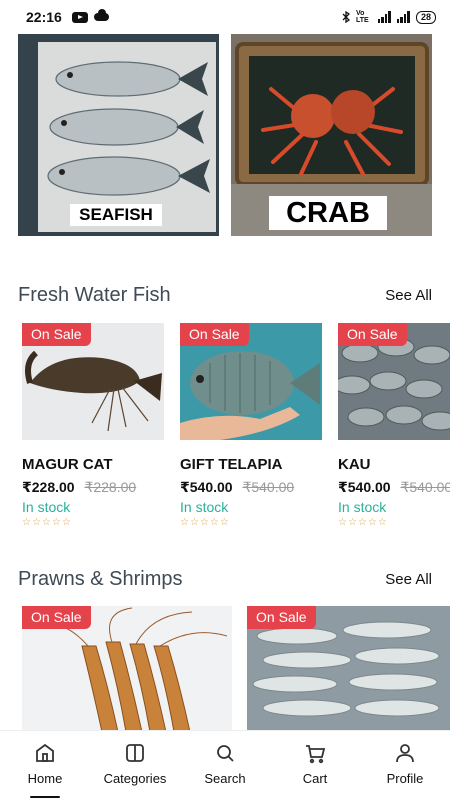  Describe the element at coordinates (405, 778) in the screenshot. I see `nav-label-profile: Profile` at that location.